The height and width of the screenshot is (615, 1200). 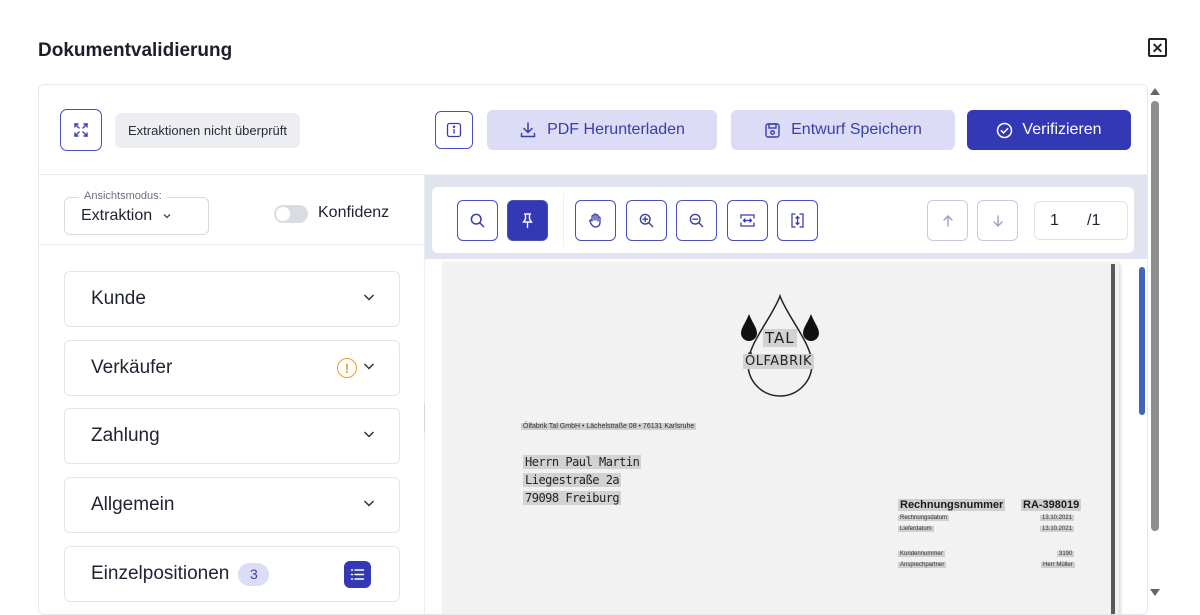 I want to click on view-mode-value: Extraktion, so click(x=117, y=215).